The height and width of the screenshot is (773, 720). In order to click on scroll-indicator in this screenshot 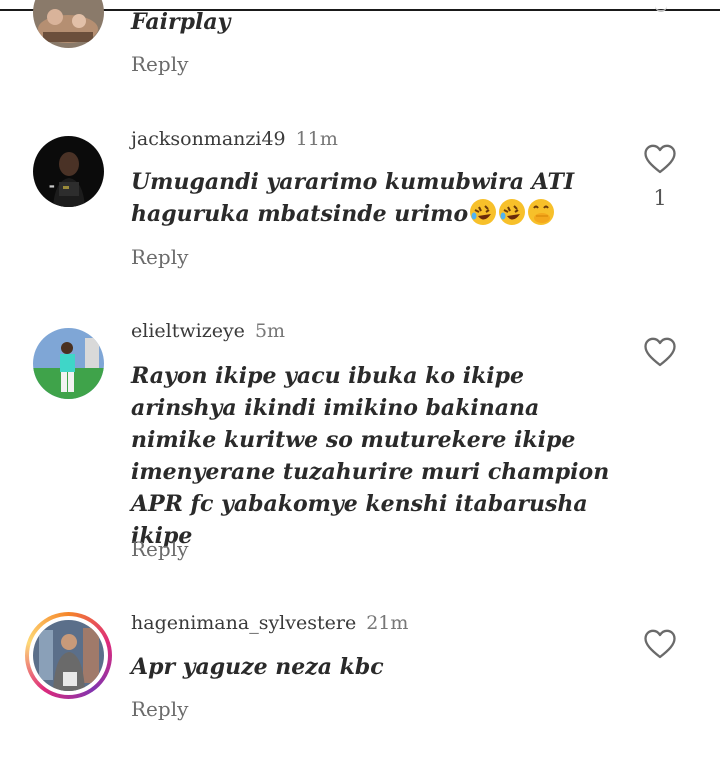, I will do `click(661, 6)`.